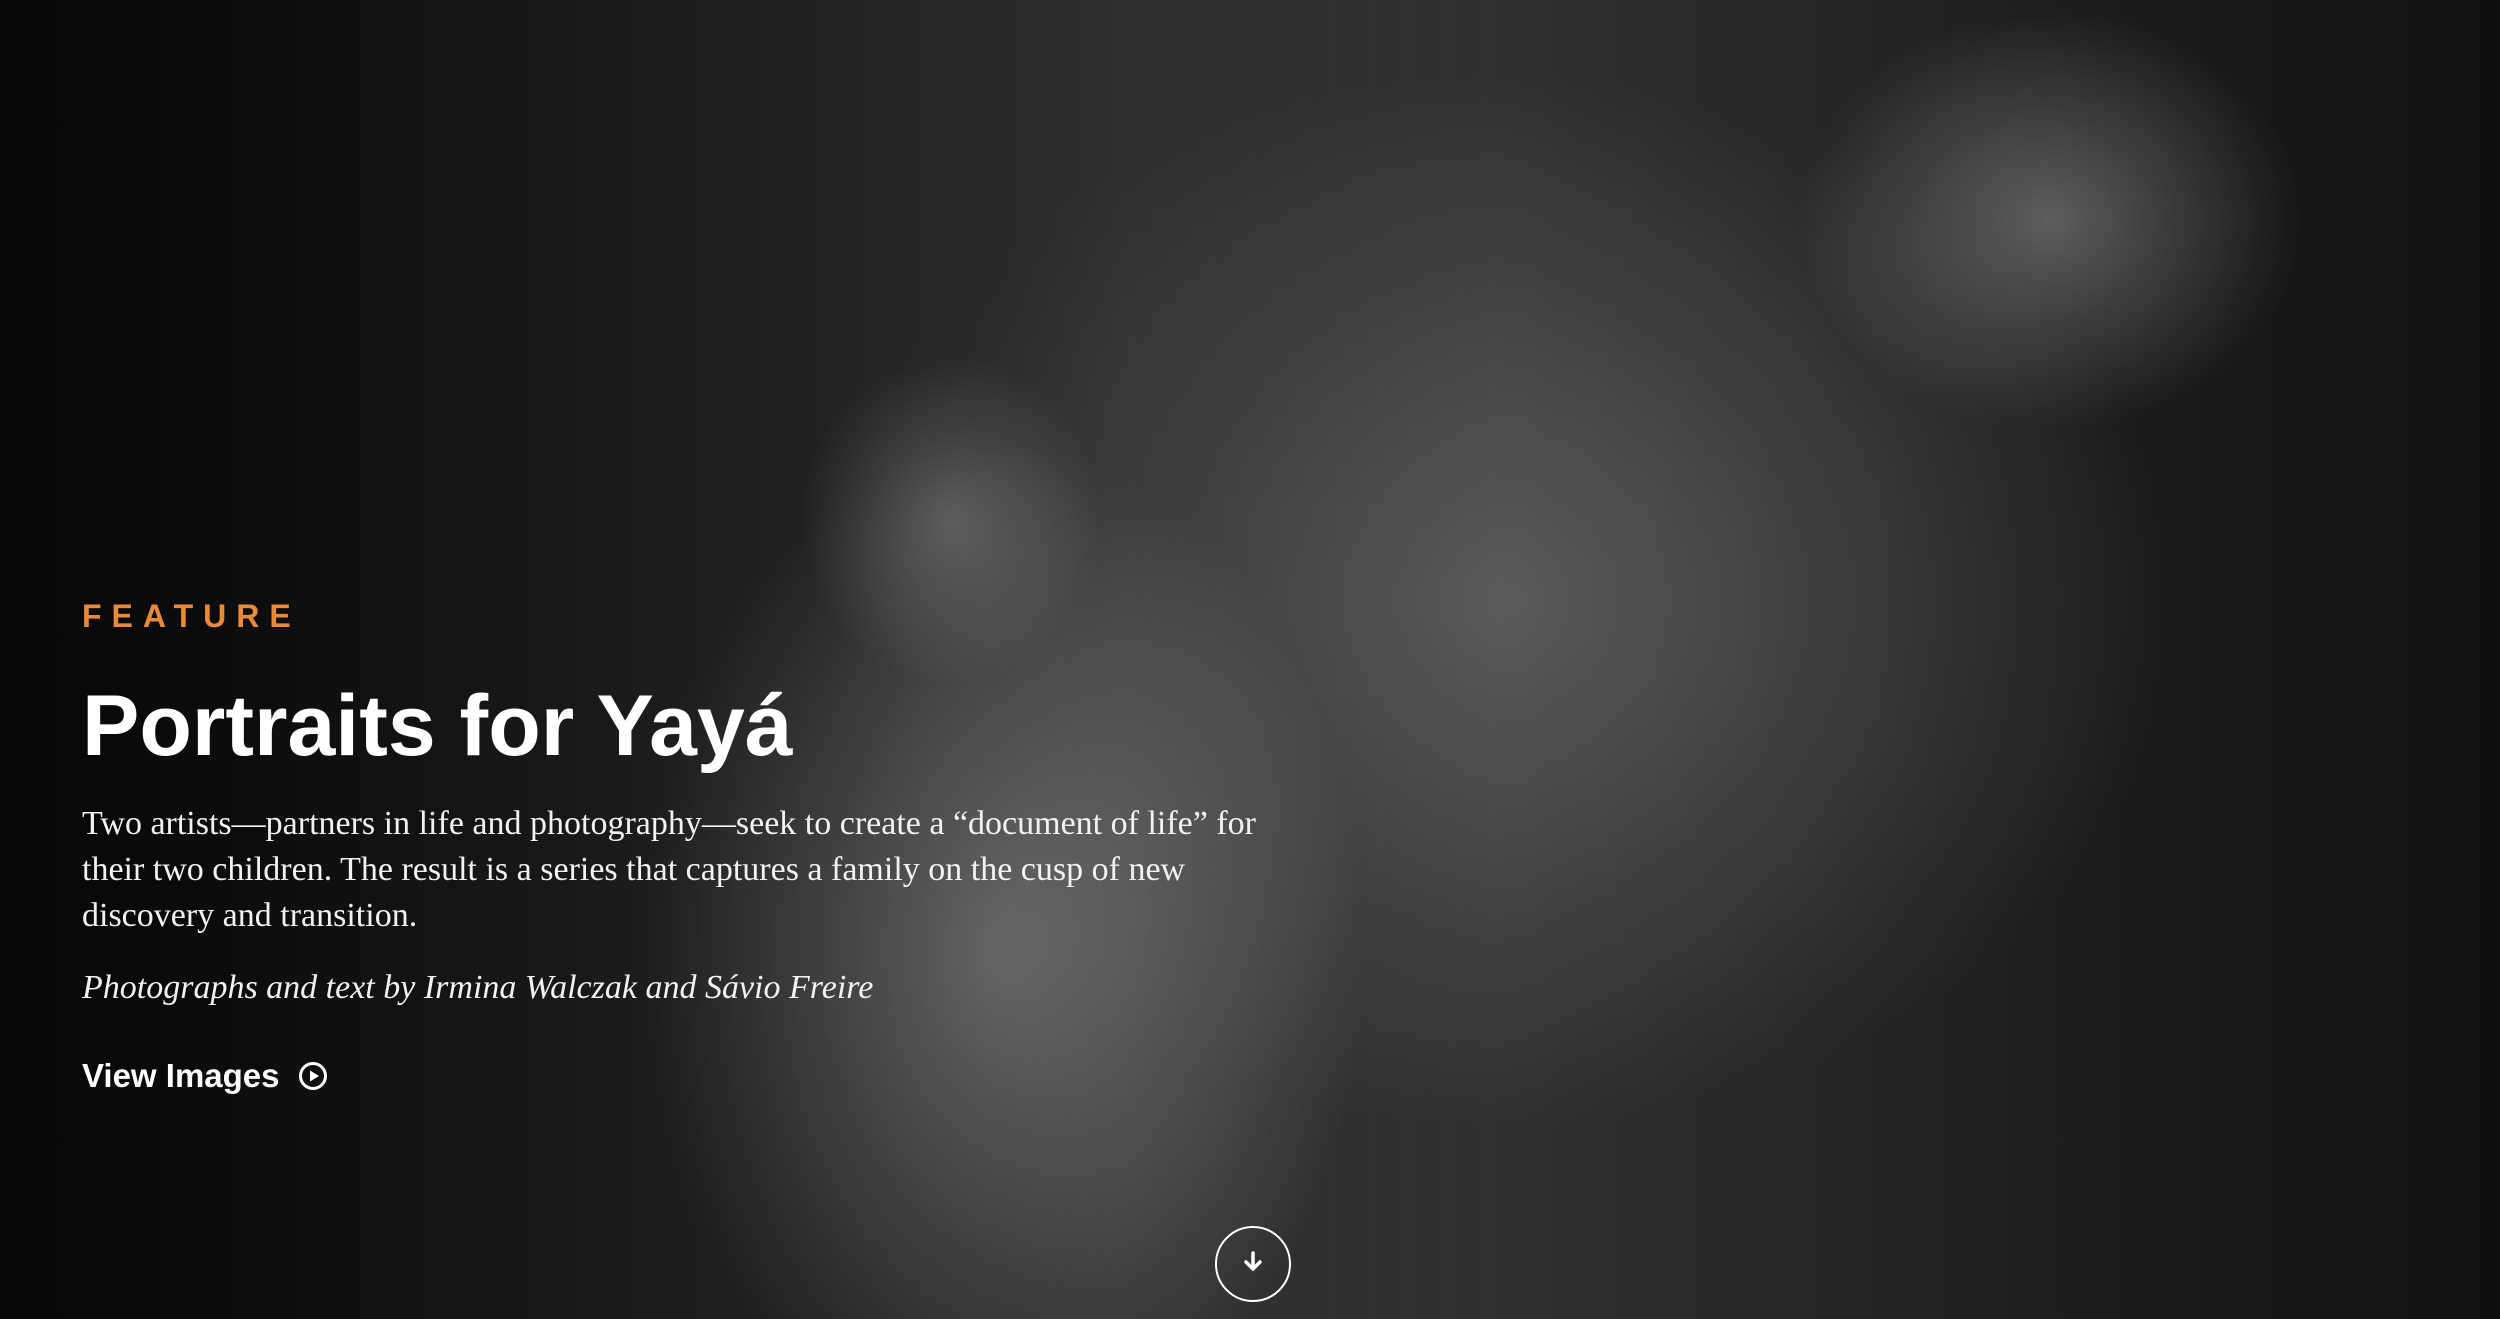 Image resolution: width=2500 pixels, height=1319 pixels. Describe the element at coordinates (437, 726) in the screenshot. I see `page-title: Portraits for Yayá` at that location.